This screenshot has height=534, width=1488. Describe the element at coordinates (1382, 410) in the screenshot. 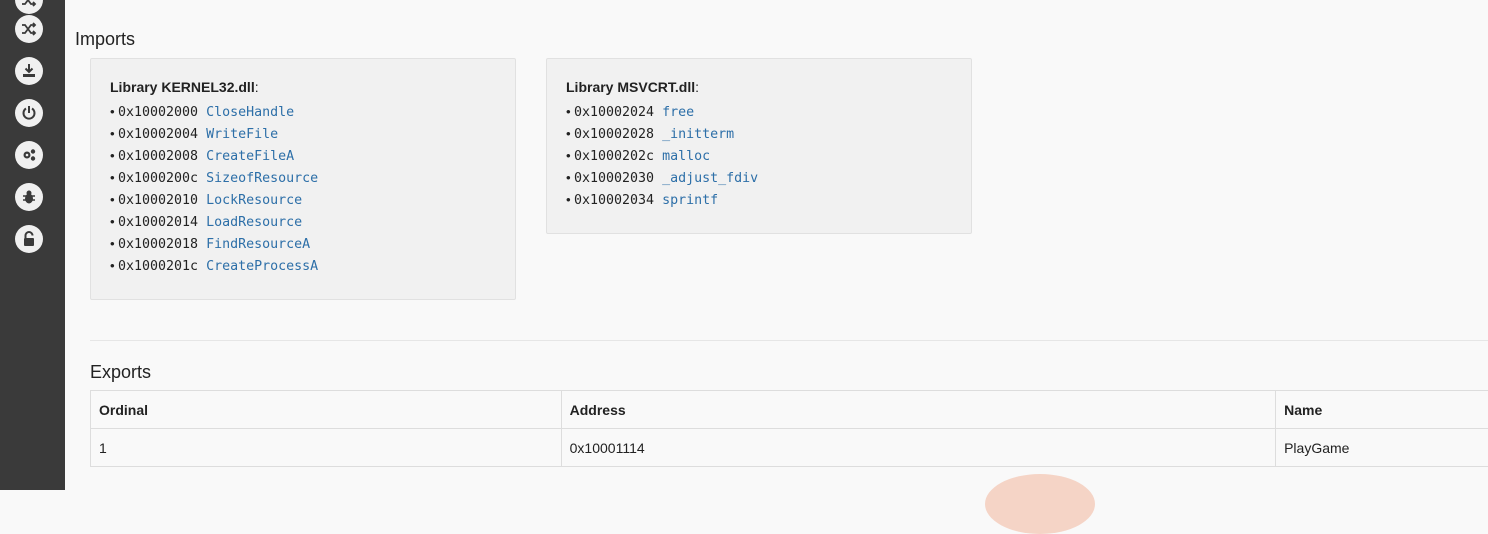

I see `column-header-name: Name` at that location.